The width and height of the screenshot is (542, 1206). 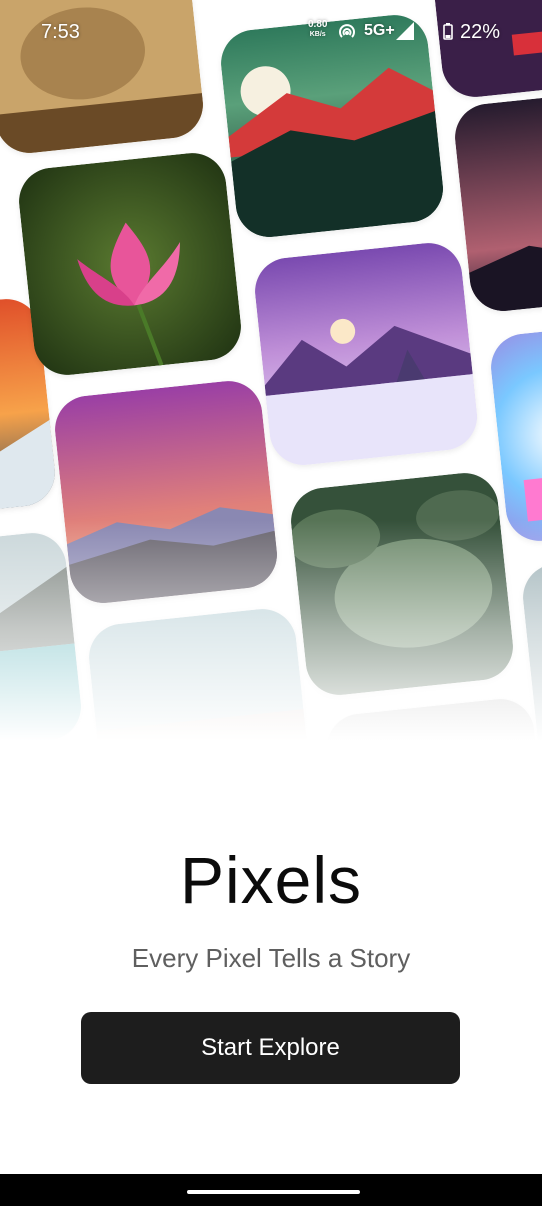 I want to click on wallpaper-tile-purple-snow, so click(x=366, y=354).